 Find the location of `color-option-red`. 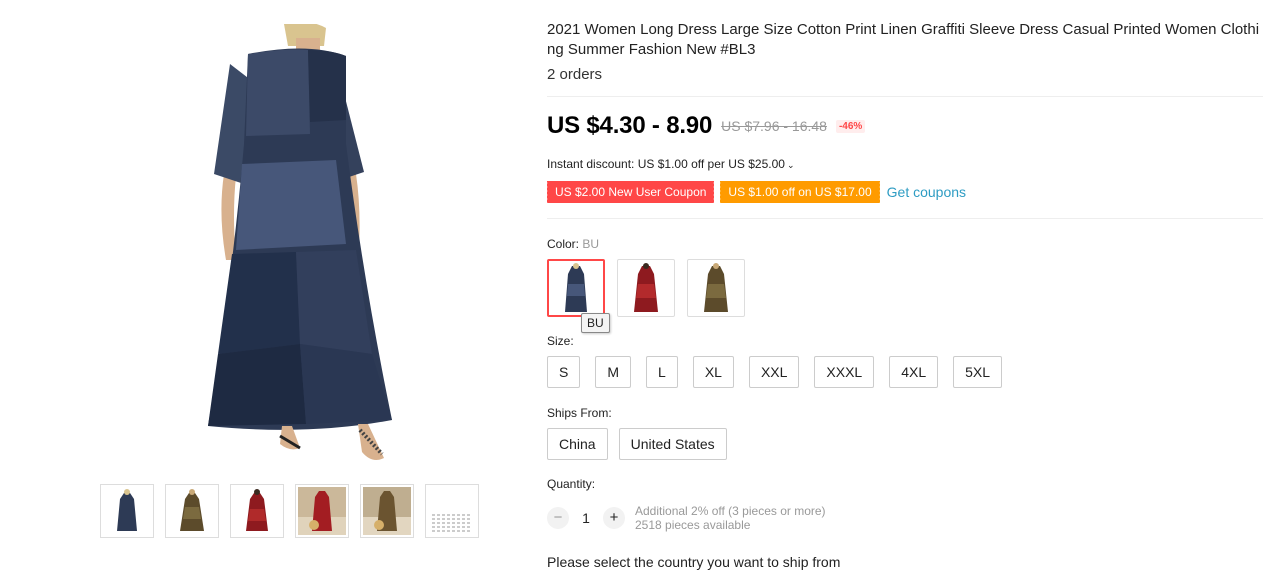

color-option-red is located at coordinates (646, 288).